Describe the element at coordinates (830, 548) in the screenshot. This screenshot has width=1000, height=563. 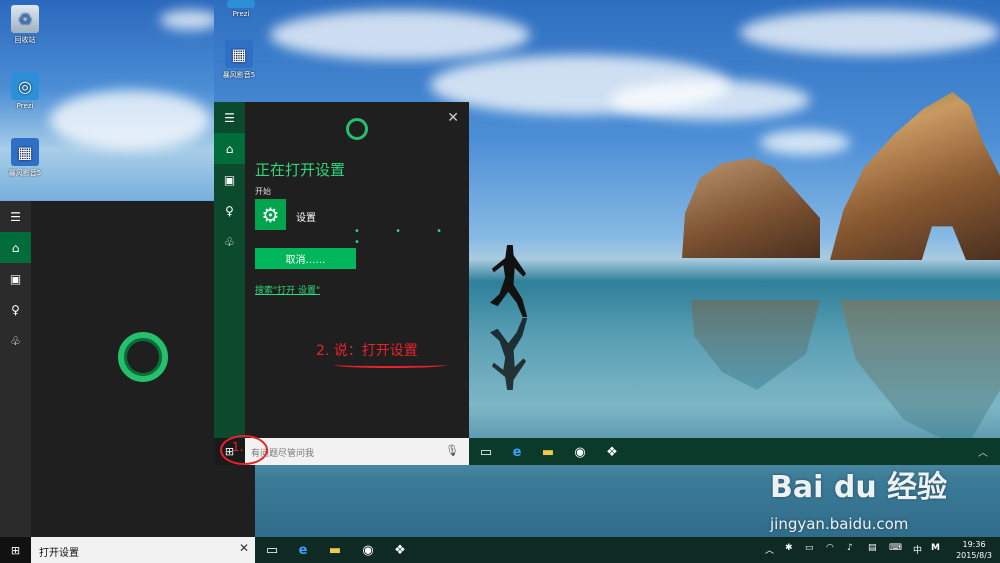
I see `wifi-icon: ◠` at that location.